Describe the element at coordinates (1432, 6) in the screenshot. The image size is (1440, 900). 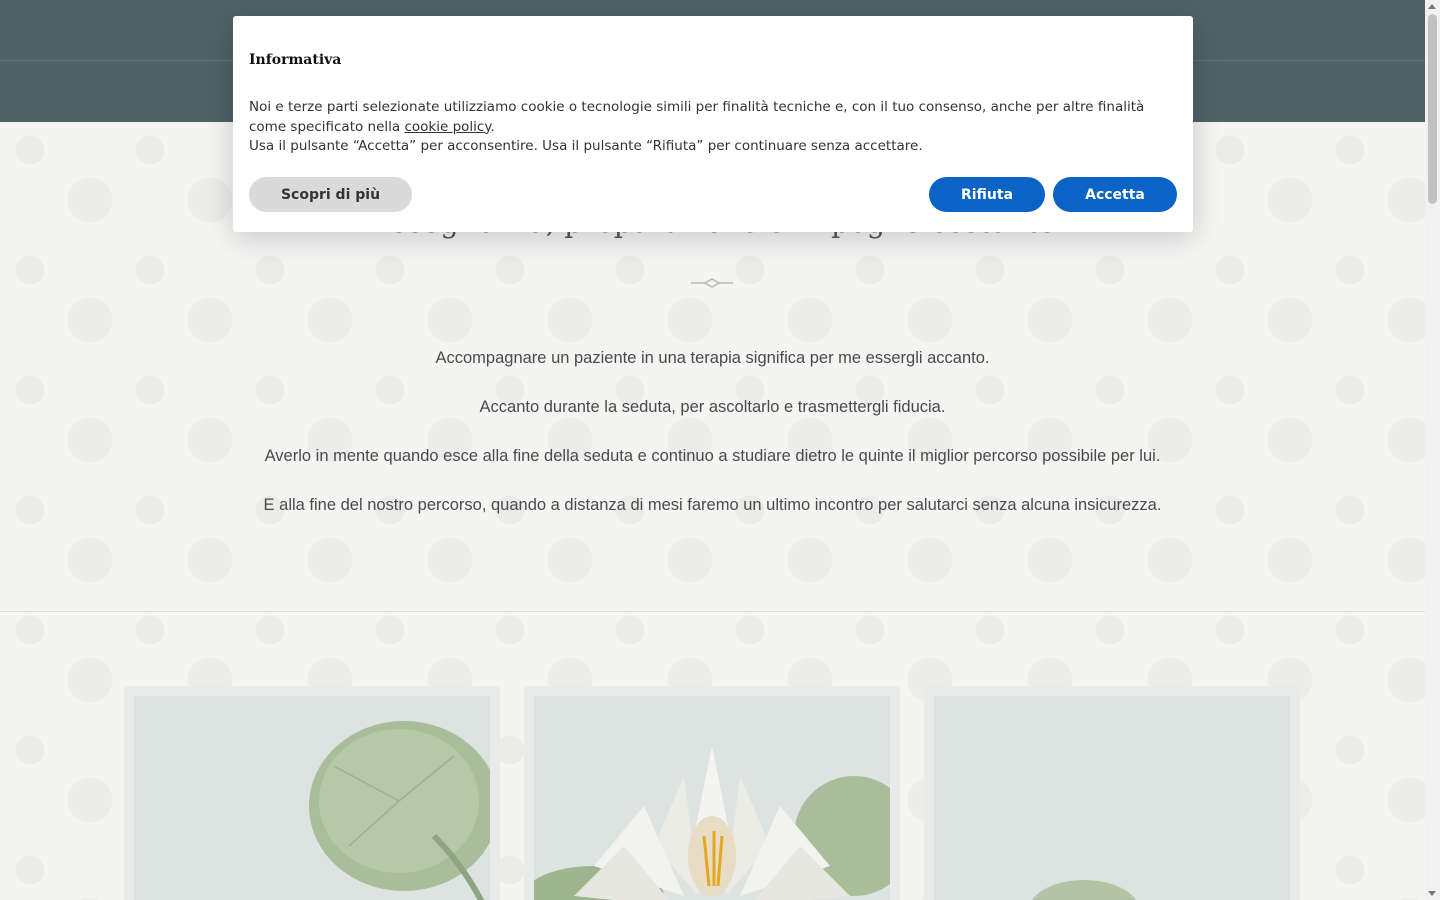
I see `scroll-up-arrow-icon` at that location.